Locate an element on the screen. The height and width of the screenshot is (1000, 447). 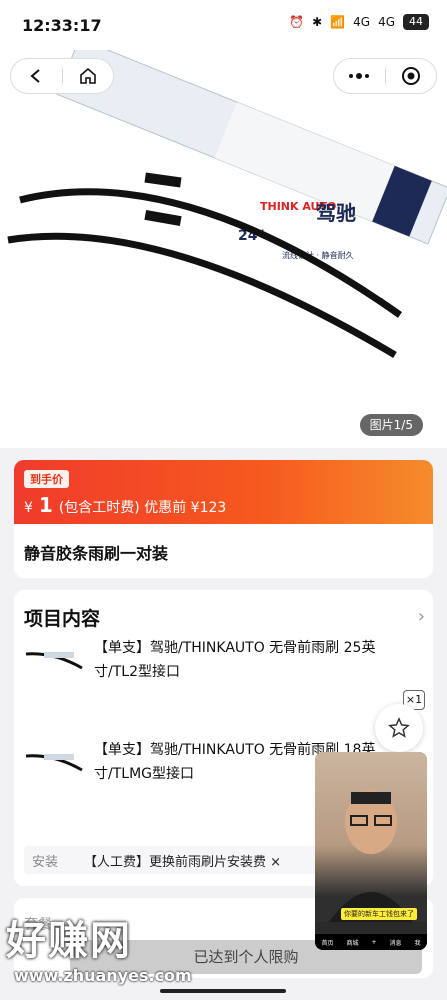
network-label-2: 4G is located at coordinates (386, 22).